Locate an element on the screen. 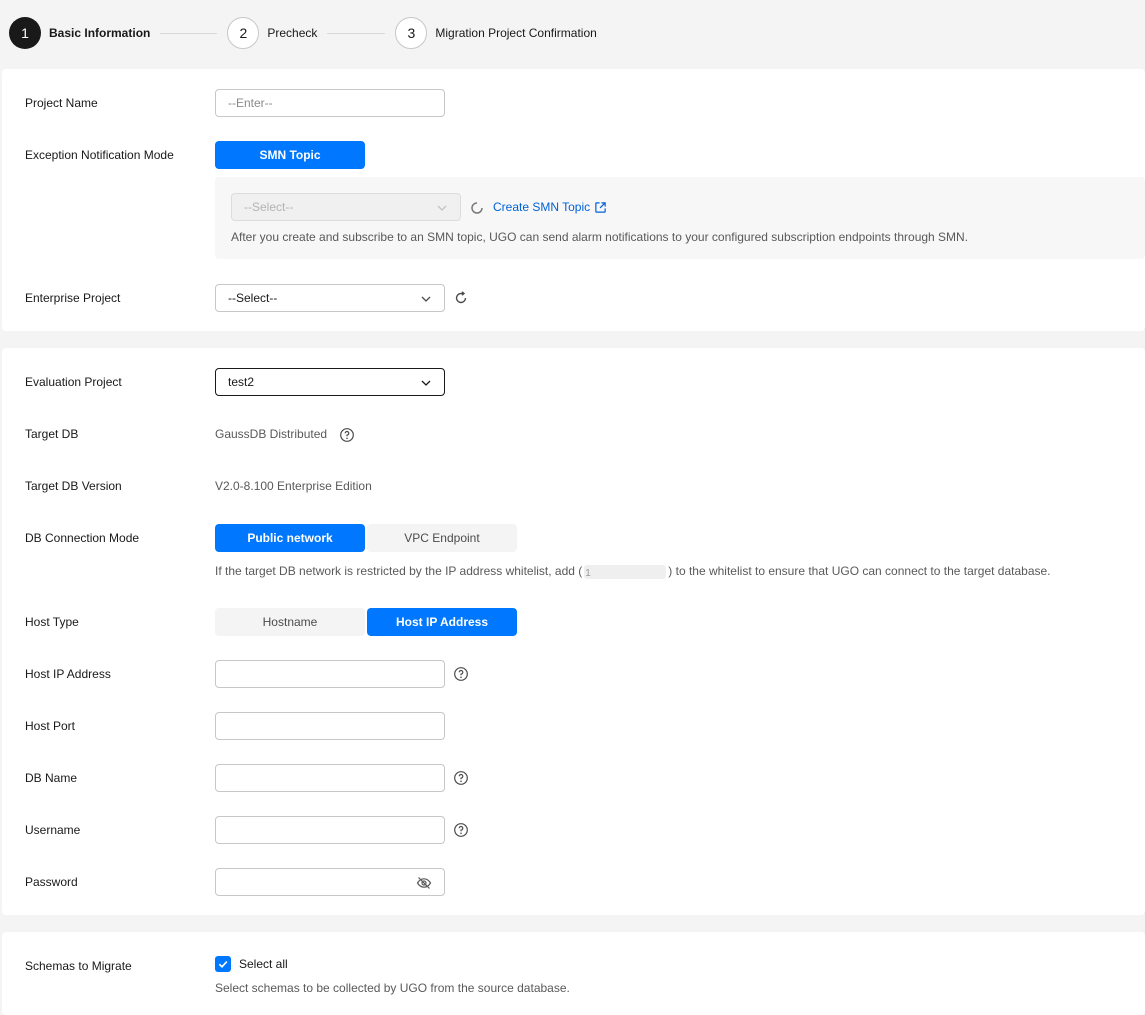 The image size is (1145, 1015). smn-topic-select: --Select-- is located at coordinates (346, 207).